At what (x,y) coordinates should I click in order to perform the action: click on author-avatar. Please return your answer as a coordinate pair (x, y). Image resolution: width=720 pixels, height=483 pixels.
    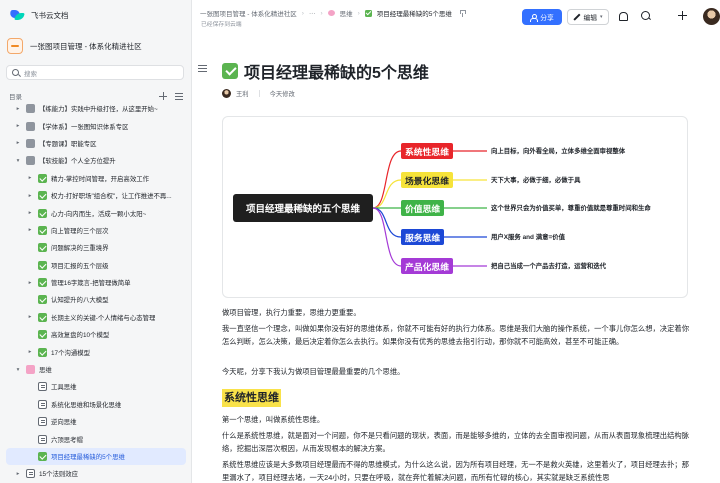
    Looking at the image, I should click on (226, 93).